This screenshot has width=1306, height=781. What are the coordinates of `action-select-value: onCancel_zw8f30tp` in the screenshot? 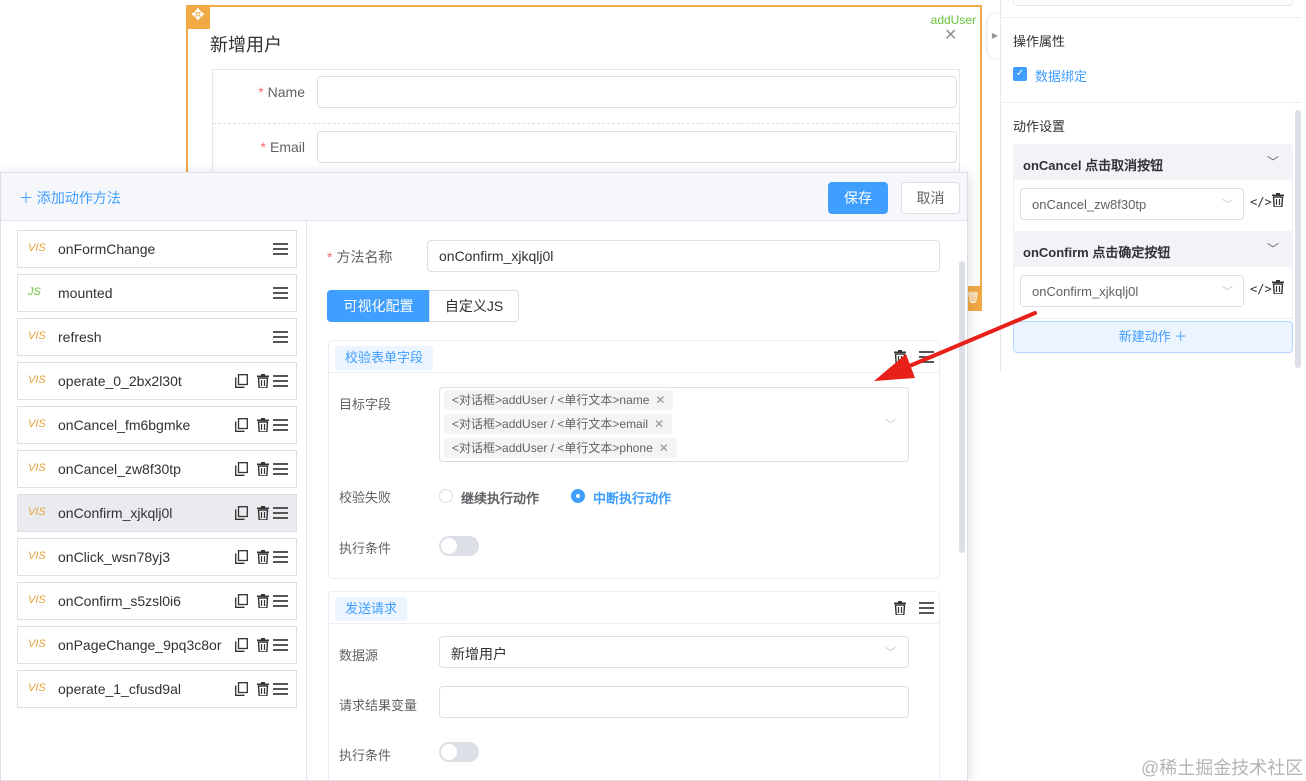 It's located at (1089, 204).